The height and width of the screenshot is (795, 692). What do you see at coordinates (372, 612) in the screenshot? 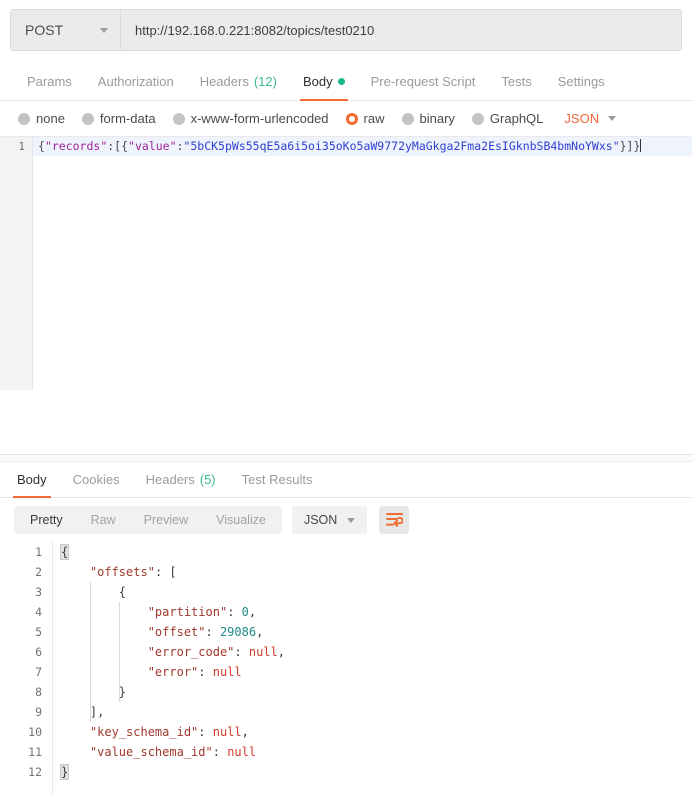
I see `response-code-line: "partition": 0,` at bounding box center [372, 612].